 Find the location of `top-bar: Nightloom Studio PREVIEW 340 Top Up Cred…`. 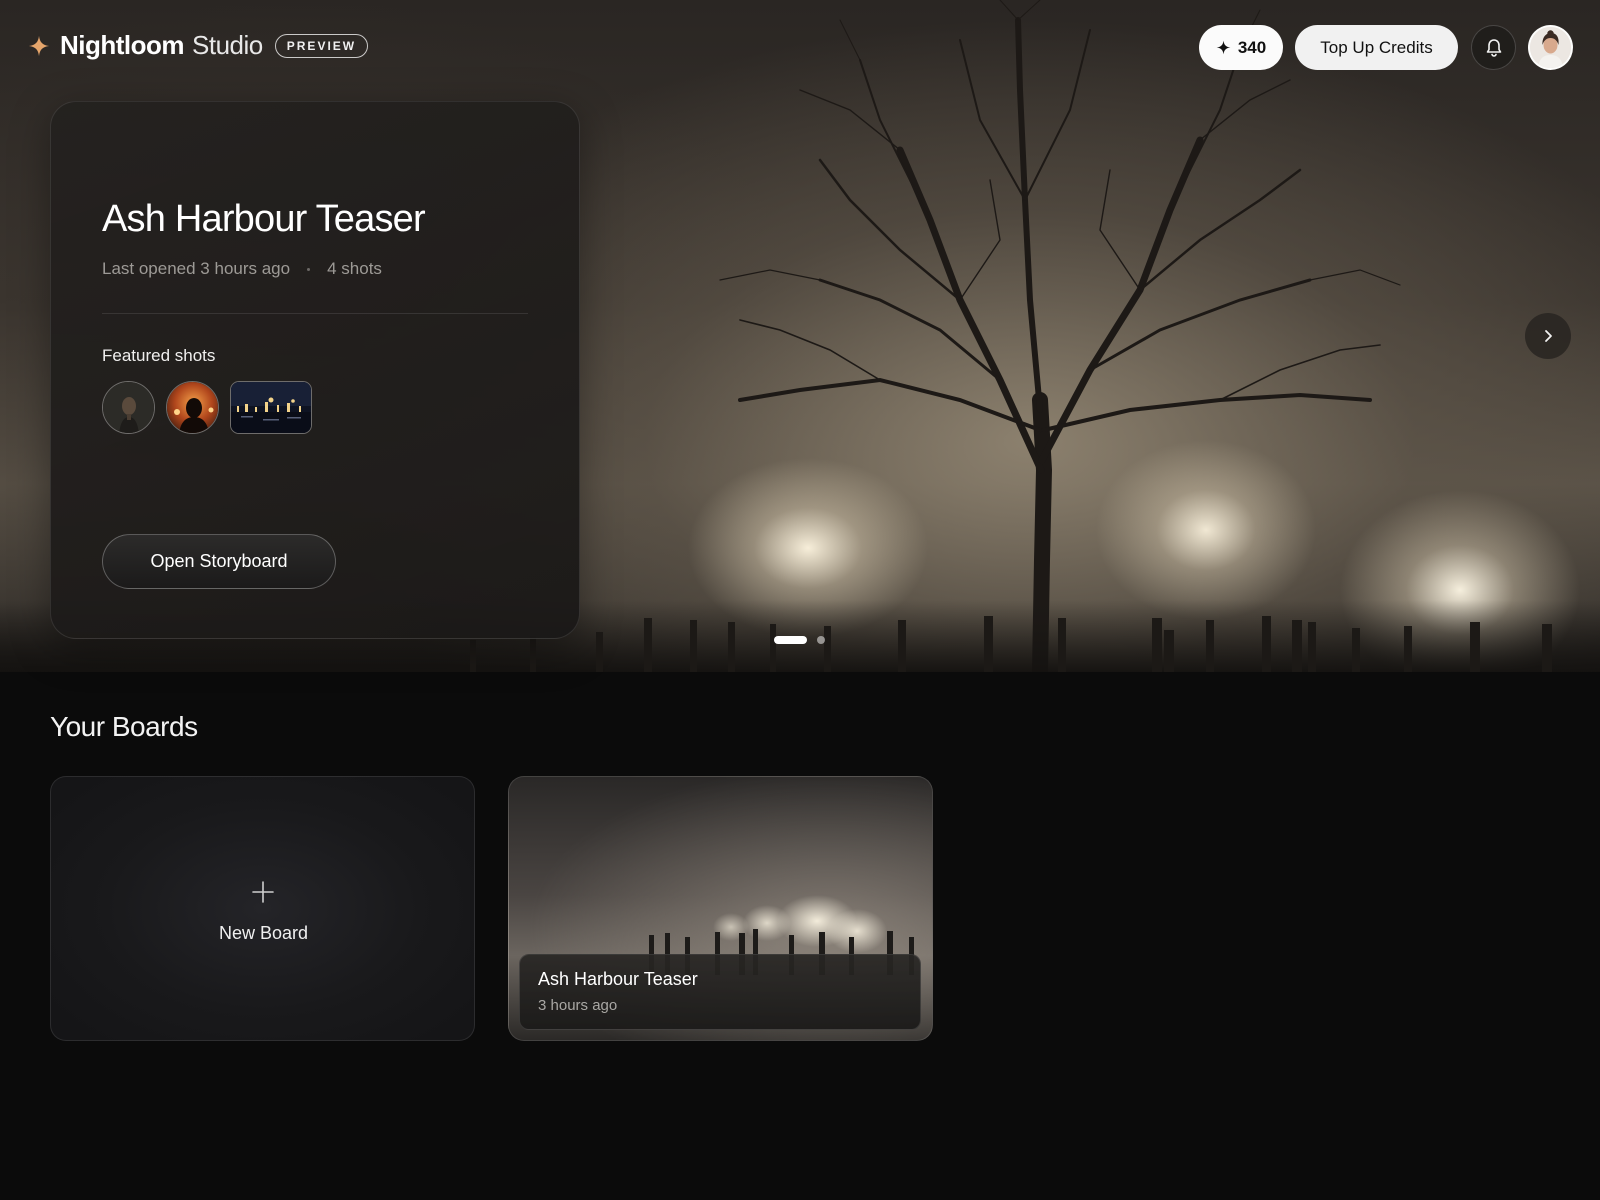

top-bar: Nightloom Studio PREVIEW 340 Top Up Cred… is located at coordinates (800, 48).